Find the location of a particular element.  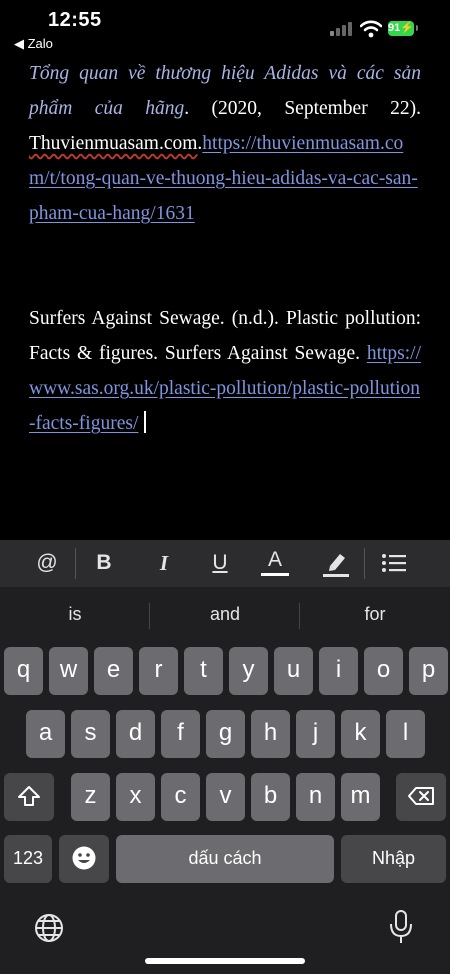

key-t: t is located at coordinates (203, 671).